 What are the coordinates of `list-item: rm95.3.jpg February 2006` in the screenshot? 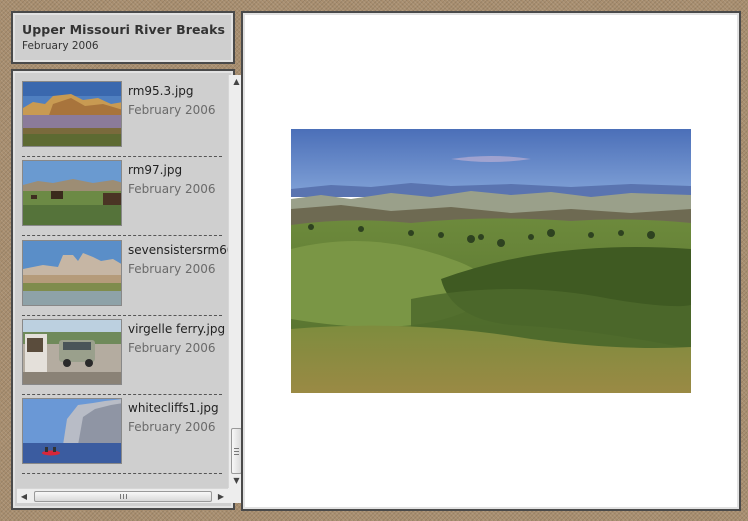 It's located at (122, 117).